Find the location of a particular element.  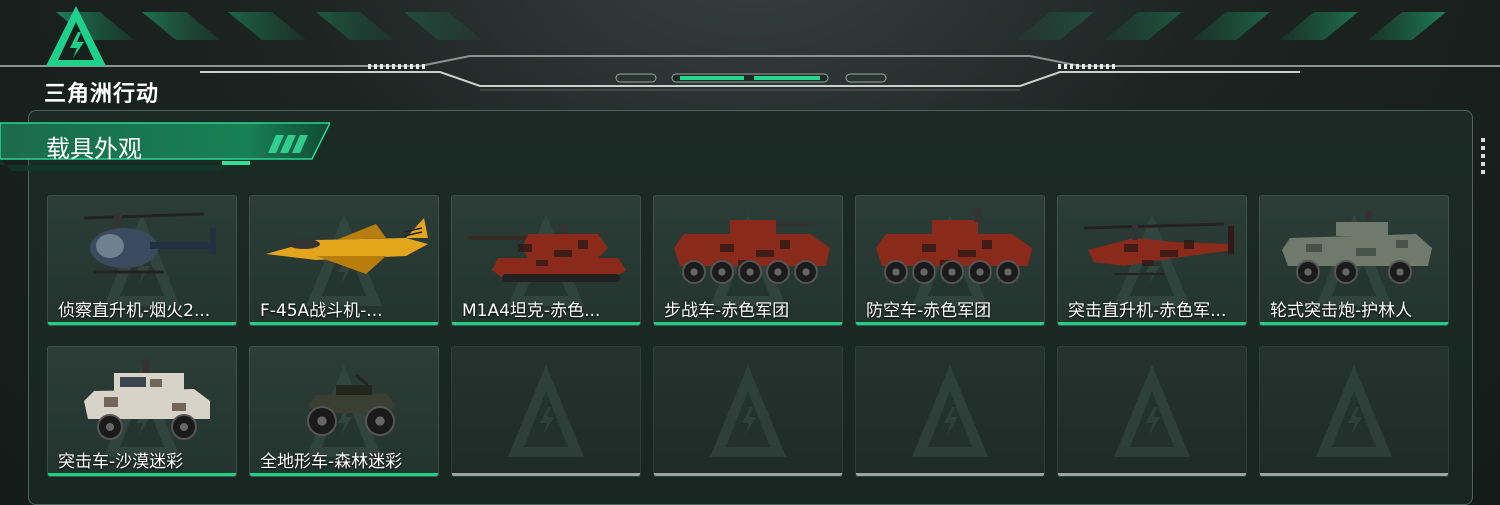

vehicle-card-assault-car: 突击车-沙漠迷彩 is located at coordinates (142, 411).